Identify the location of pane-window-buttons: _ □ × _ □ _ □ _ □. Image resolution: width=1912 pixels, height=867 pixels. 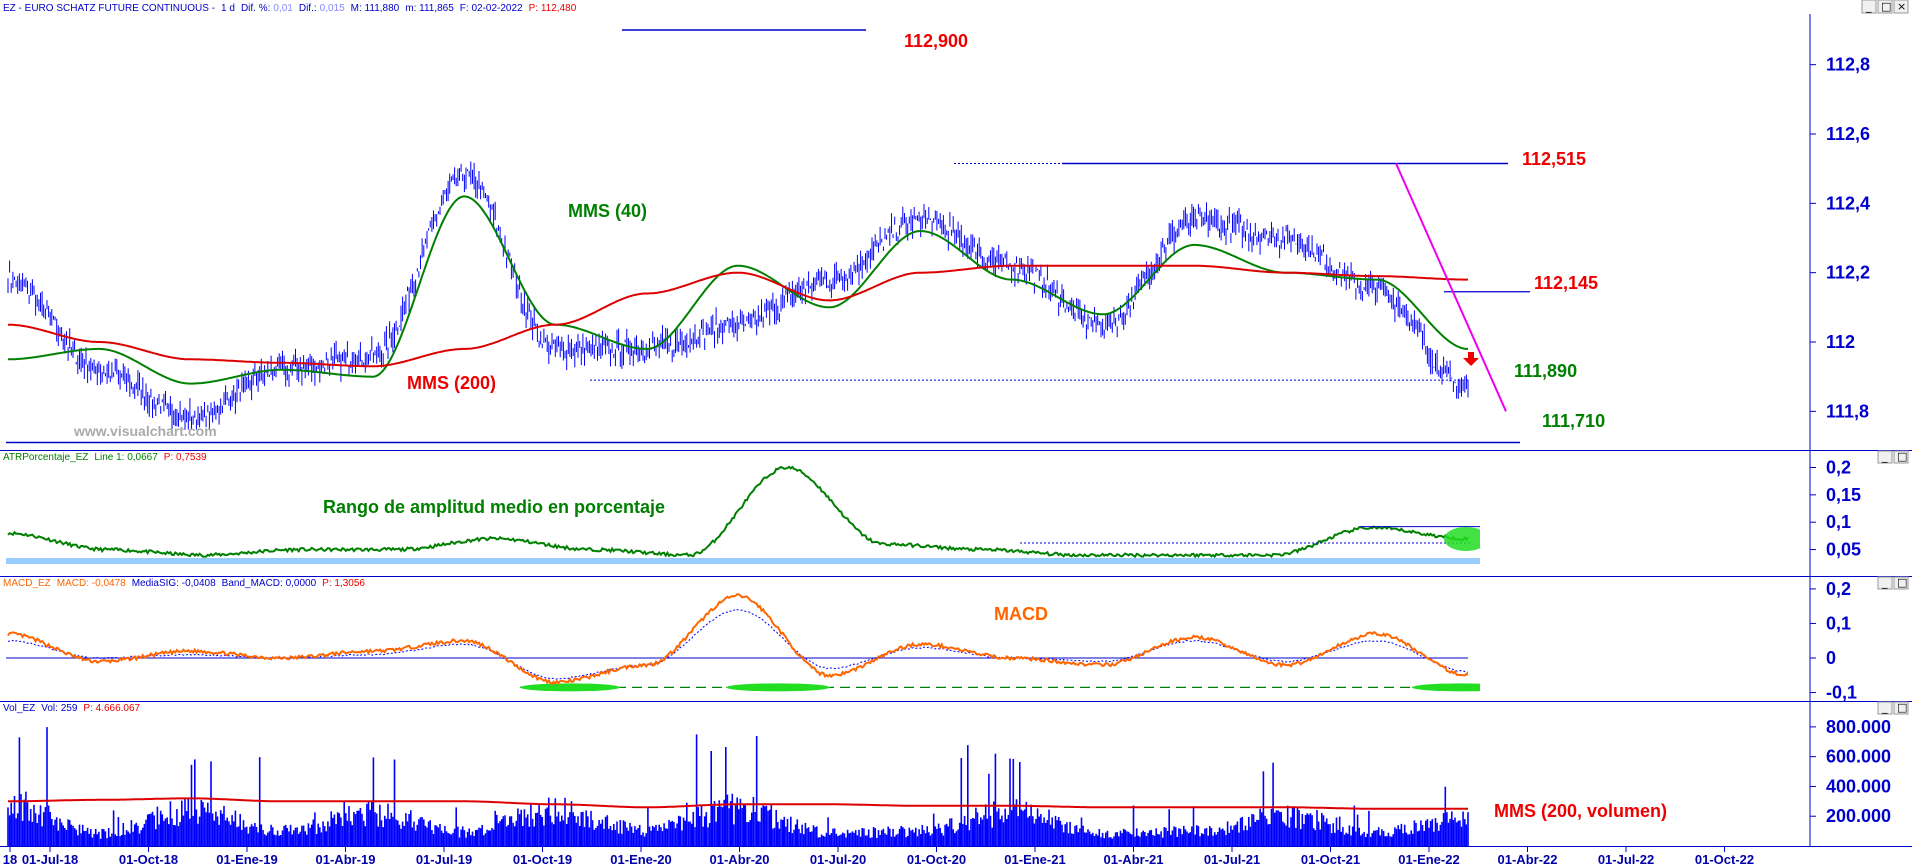
(1885, 357).